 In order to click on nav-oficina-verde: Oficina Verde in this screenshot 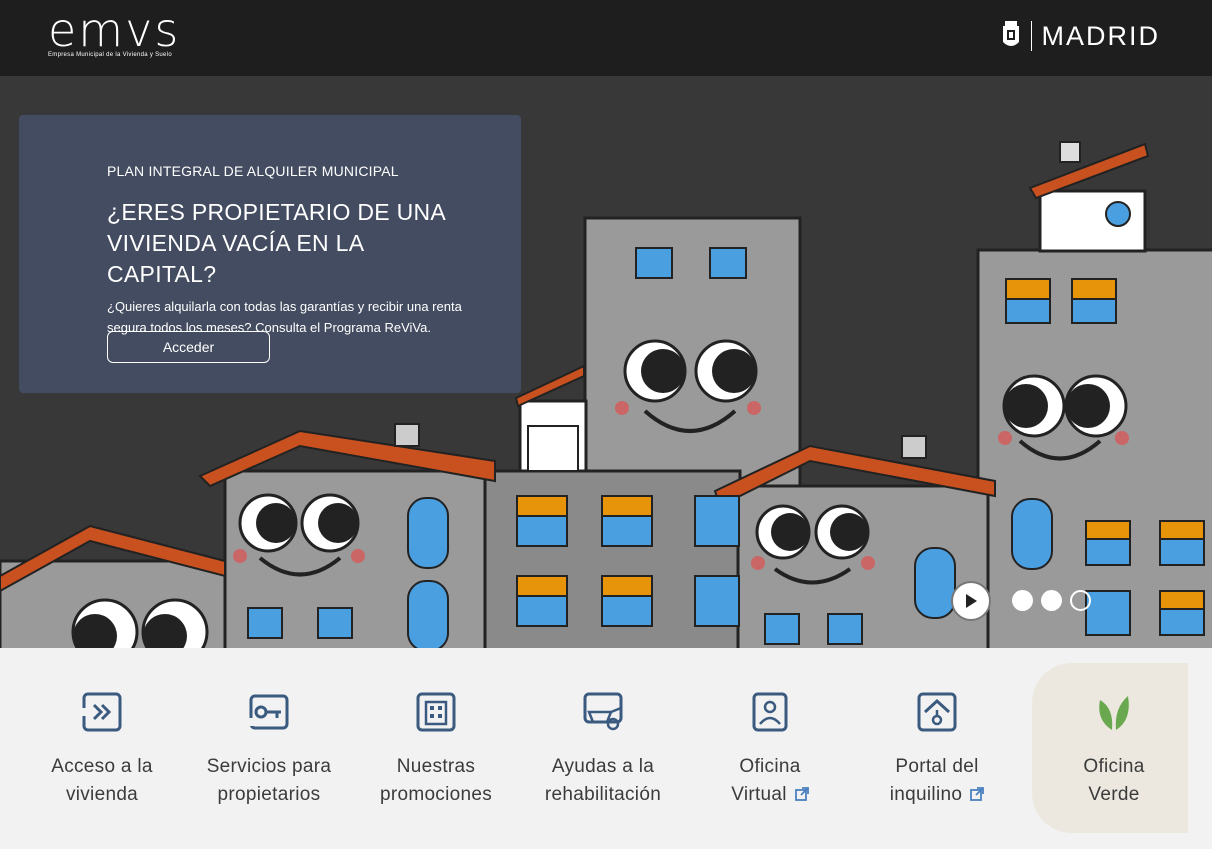, I will do `click(1114, 740)`.